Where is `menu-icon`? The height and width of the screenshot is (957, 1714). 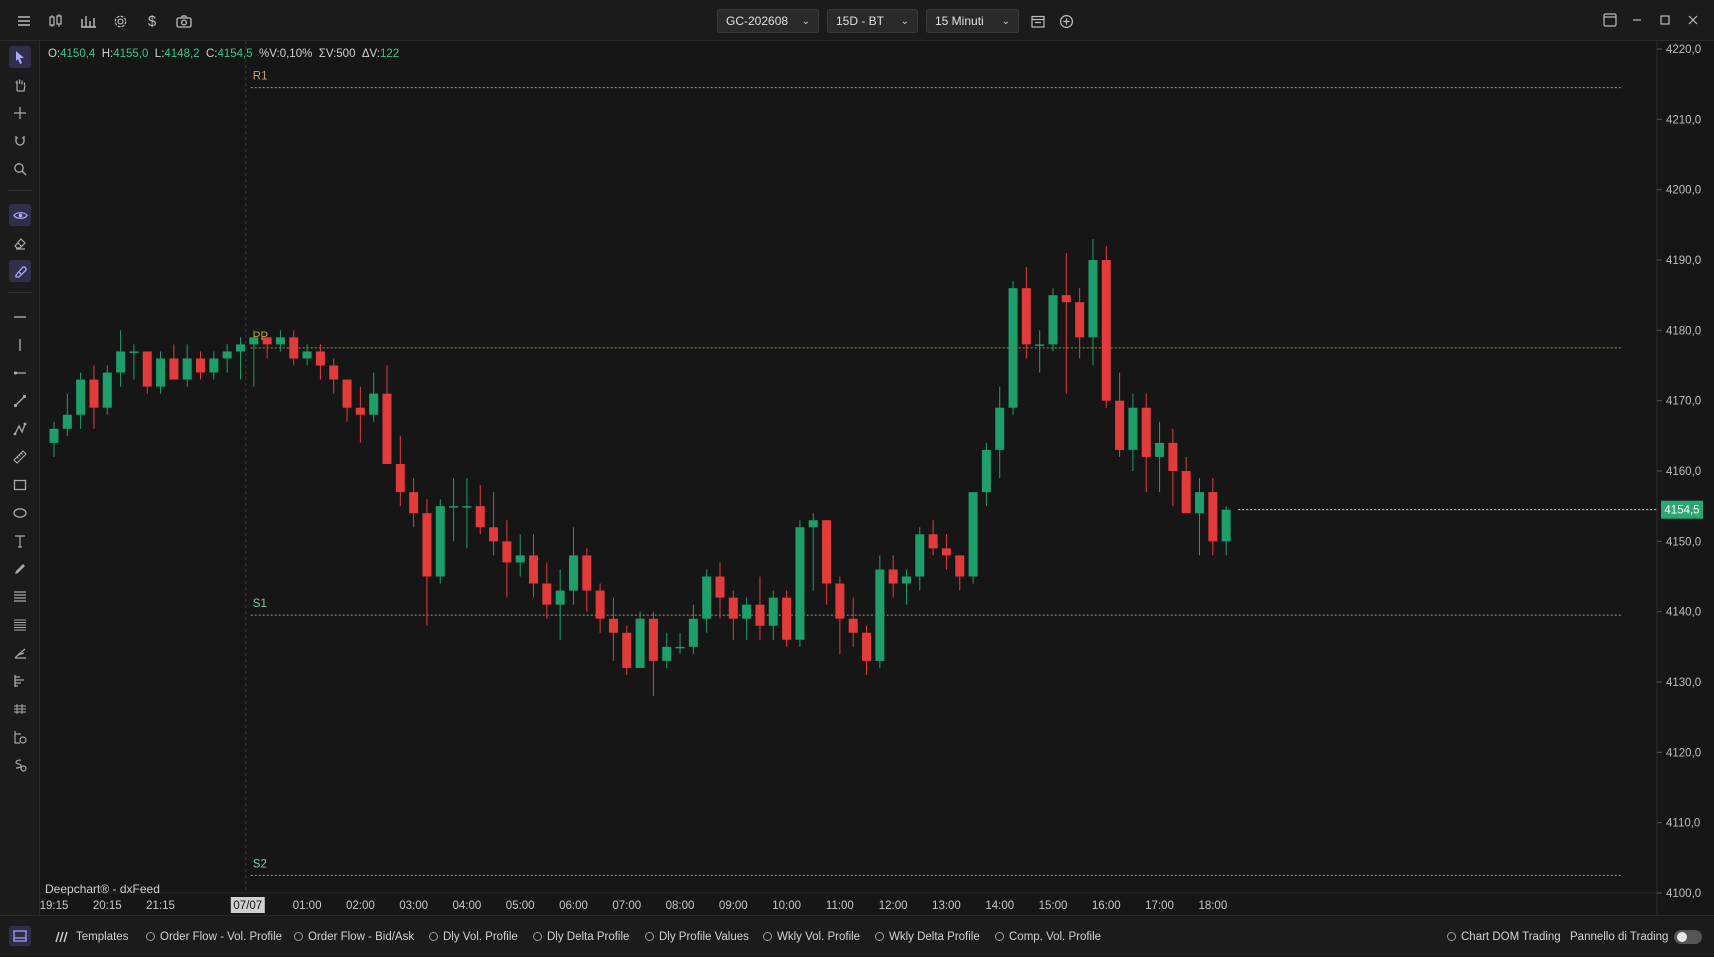
menu-icon is located at coordinates (24, 21).